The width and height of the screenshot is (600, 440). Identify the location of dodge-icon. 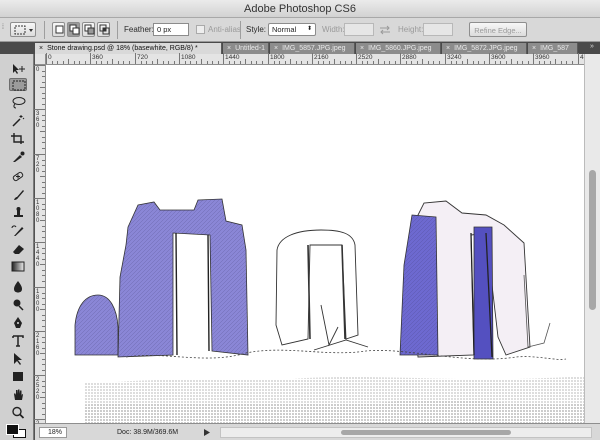
(18, 305).